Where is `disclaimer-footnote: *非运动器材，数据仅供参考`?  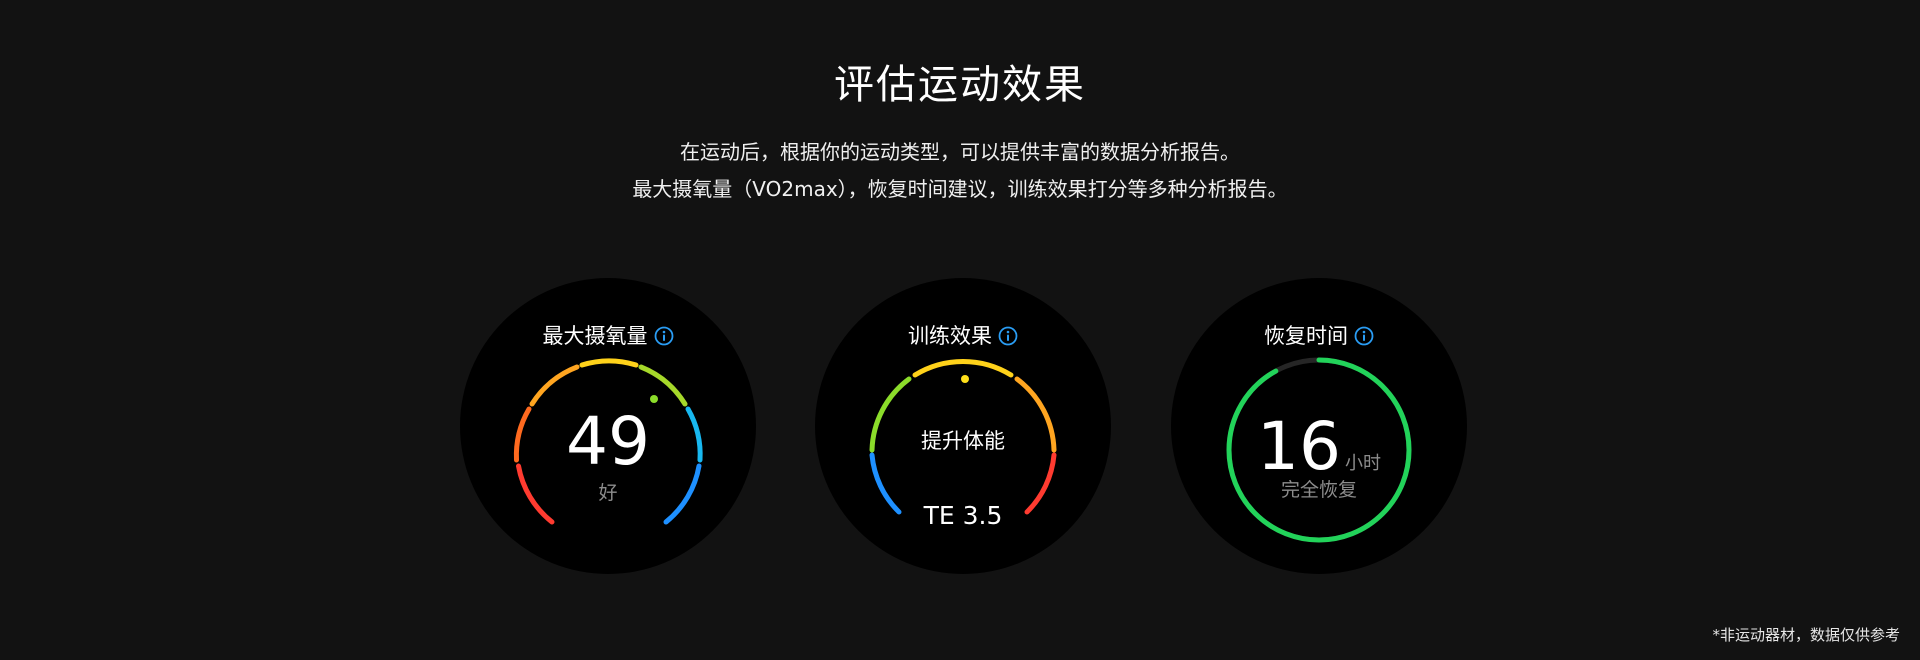 disclaimer-footnote: *非运动器材，数据仅供参考 is located at coordinates (1806, 635).